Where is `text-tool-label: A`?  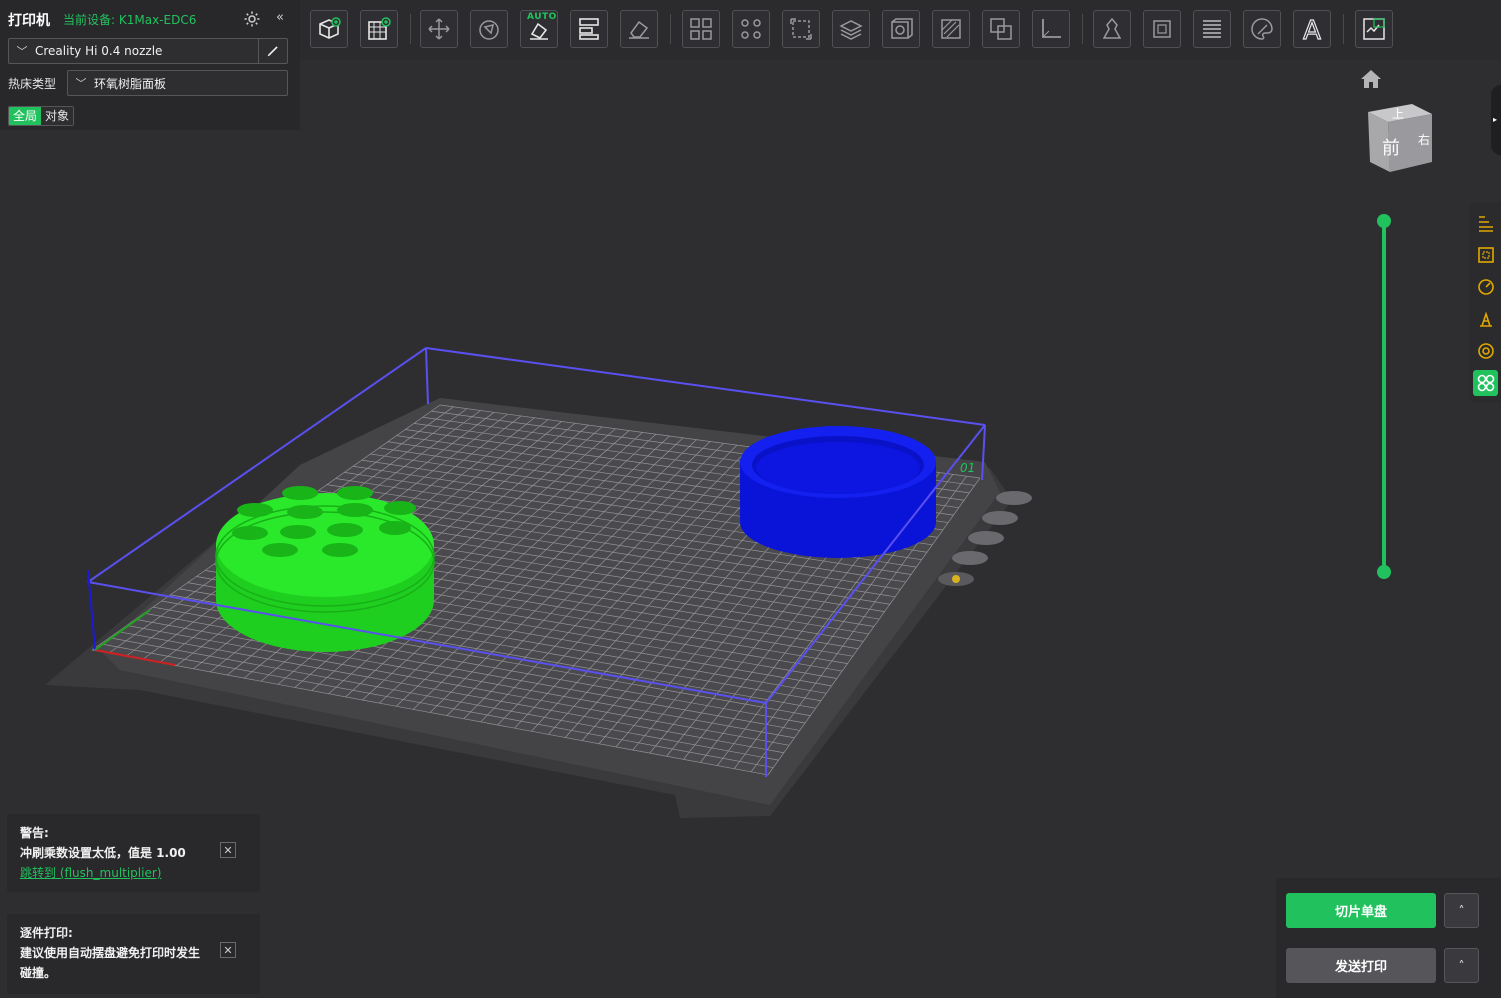
text-tool-label: A is located at coordinates (1312, 29).